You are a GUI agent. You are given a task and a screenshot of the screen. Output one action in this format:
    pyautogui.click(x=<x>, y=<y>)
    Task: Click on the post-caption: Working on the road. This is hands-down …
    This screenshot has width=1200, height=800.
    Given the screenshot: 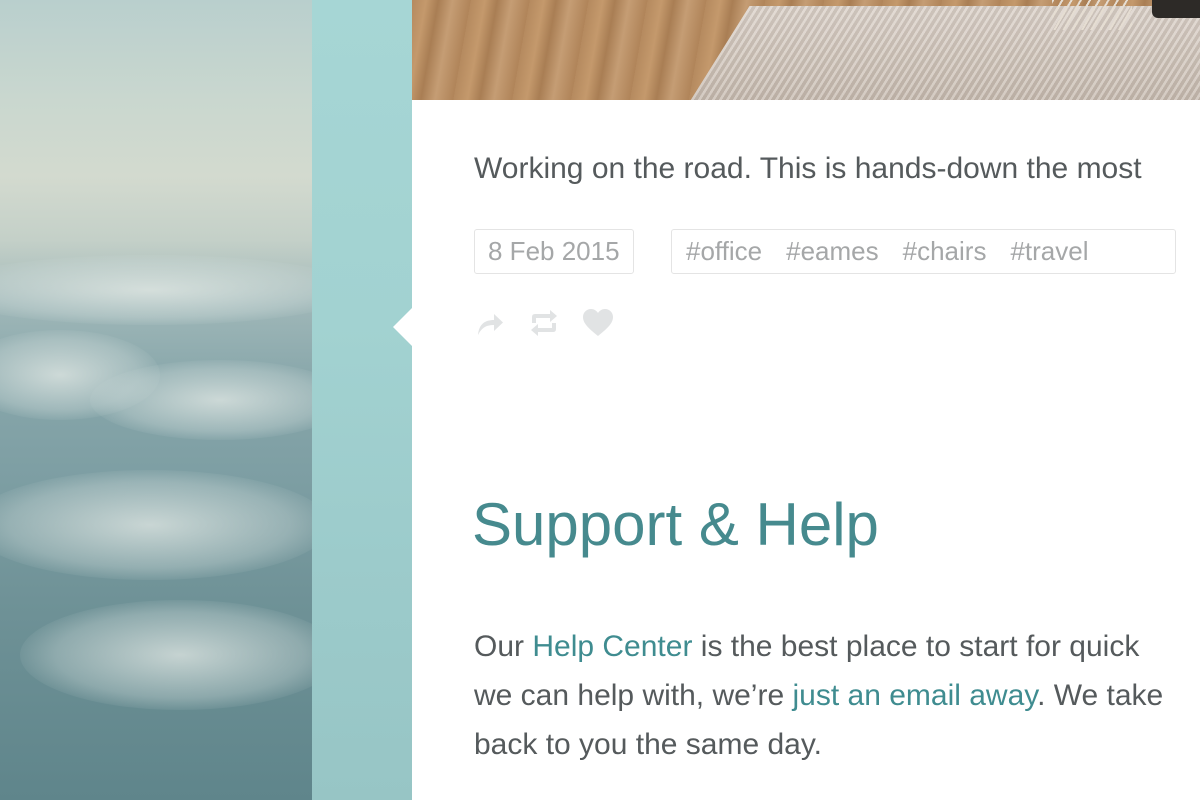 What is the action you would take?
    pyautogui.click(x=808, y=168)
    